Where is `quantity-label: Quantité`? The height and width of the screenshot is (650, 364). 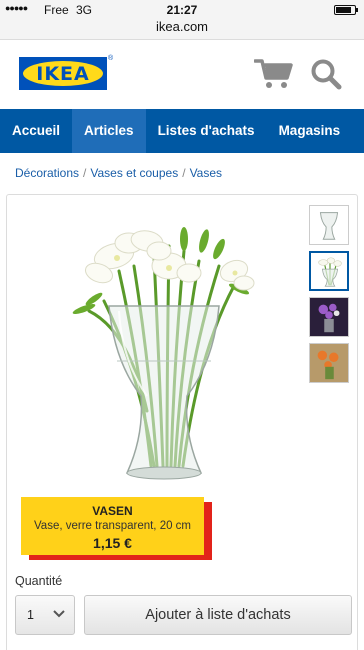 quantity-label: Quantité is located at coordinates (39, 581).